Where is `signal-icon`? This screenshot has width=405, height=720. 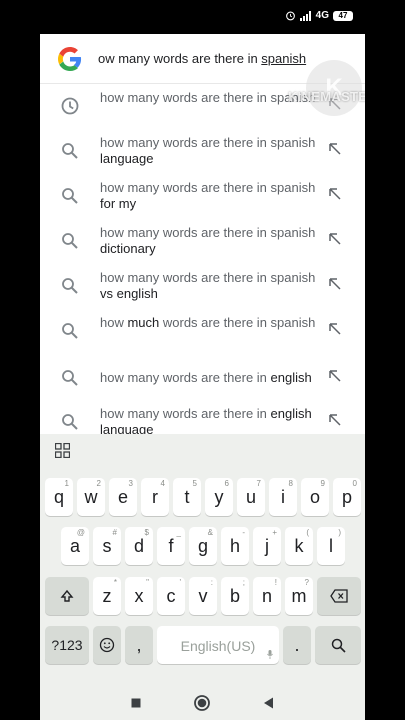
signal-icon is located at coordinates (305, 15).